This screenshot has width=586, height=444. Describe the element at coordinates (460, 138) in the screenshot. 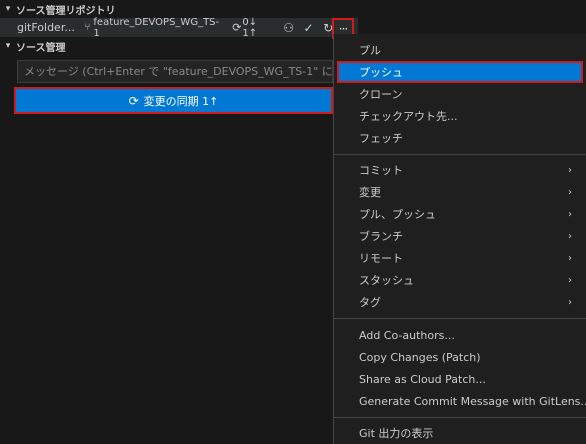

I see `menu-item-fetch: フェッチ` at that location.